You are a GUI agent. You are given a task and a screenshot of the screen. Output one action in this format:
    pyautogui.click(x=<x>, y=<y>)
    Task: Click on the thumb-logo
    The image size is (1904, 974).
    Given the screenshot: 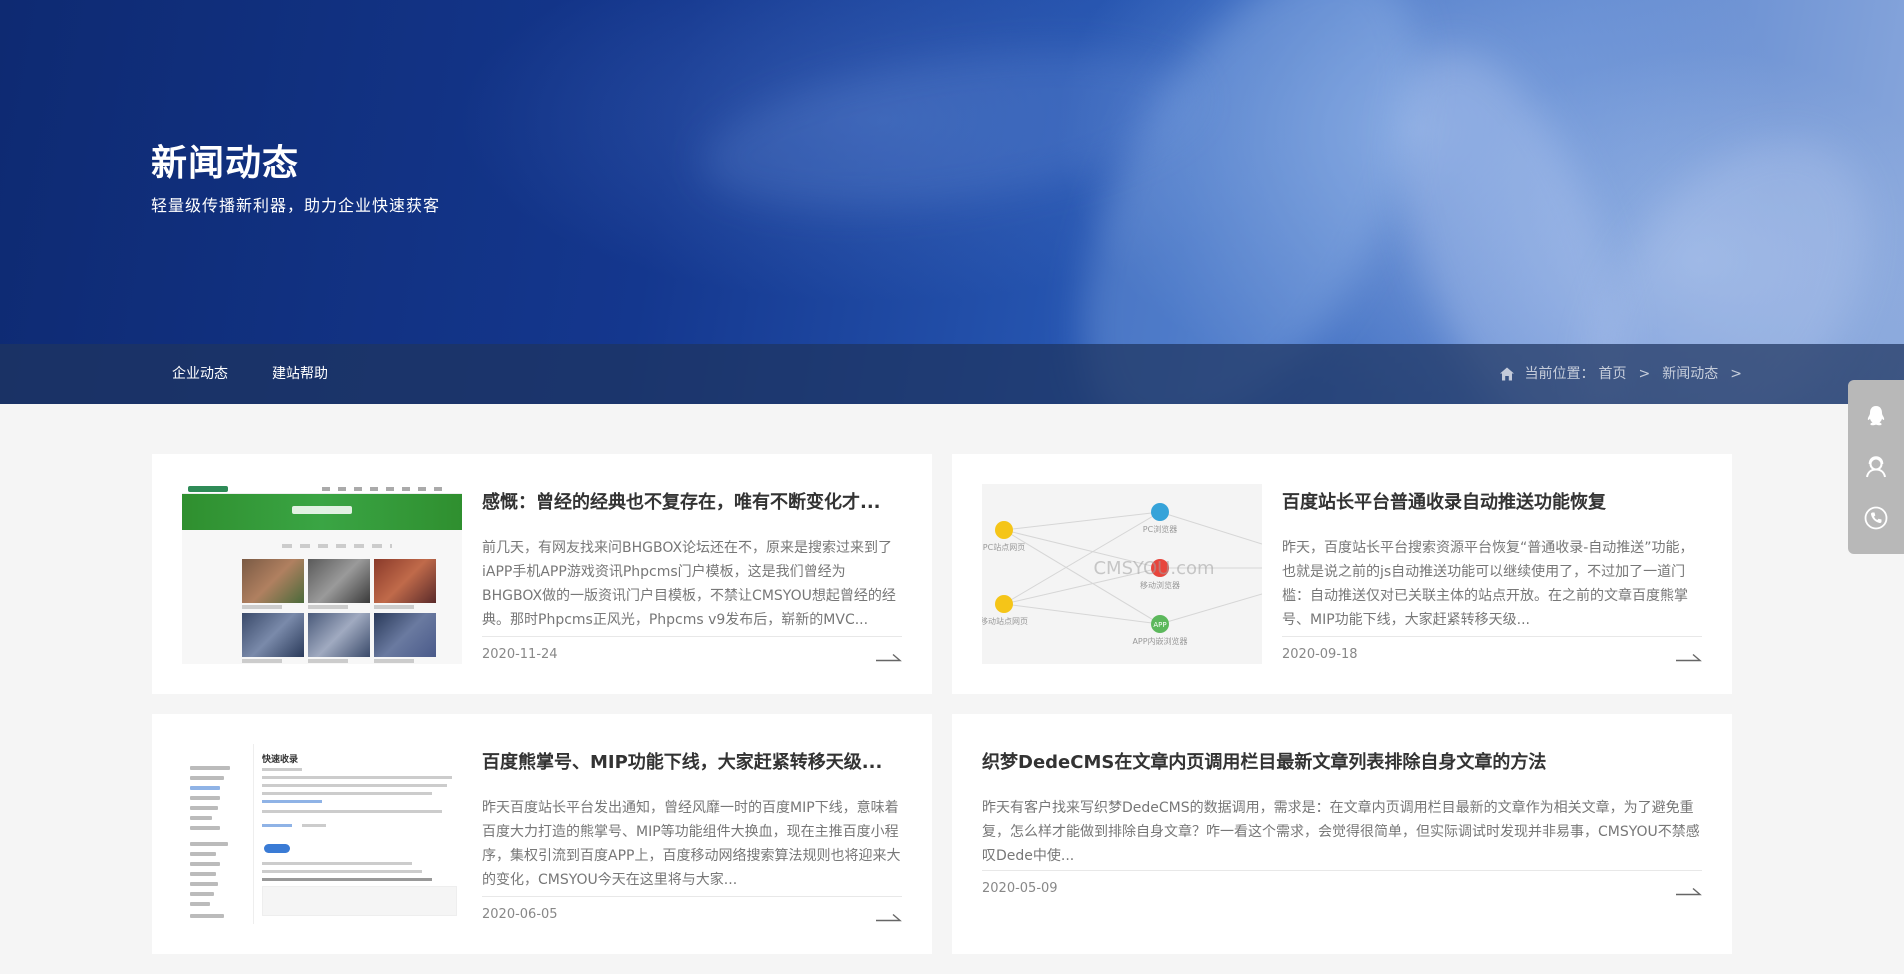 What is the action you would take?
    pyautogui.click(x=208, y=489)
    